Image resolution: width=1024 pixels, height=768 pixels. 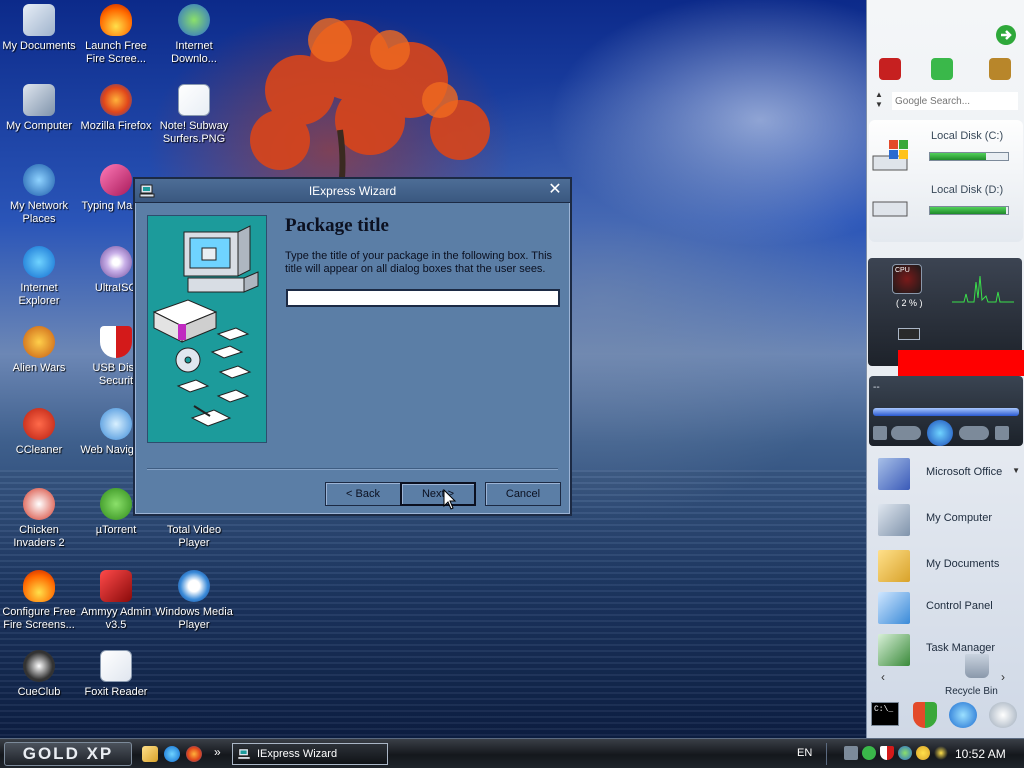 I want to click on download-manager-icon, so click(x=194, y=20).